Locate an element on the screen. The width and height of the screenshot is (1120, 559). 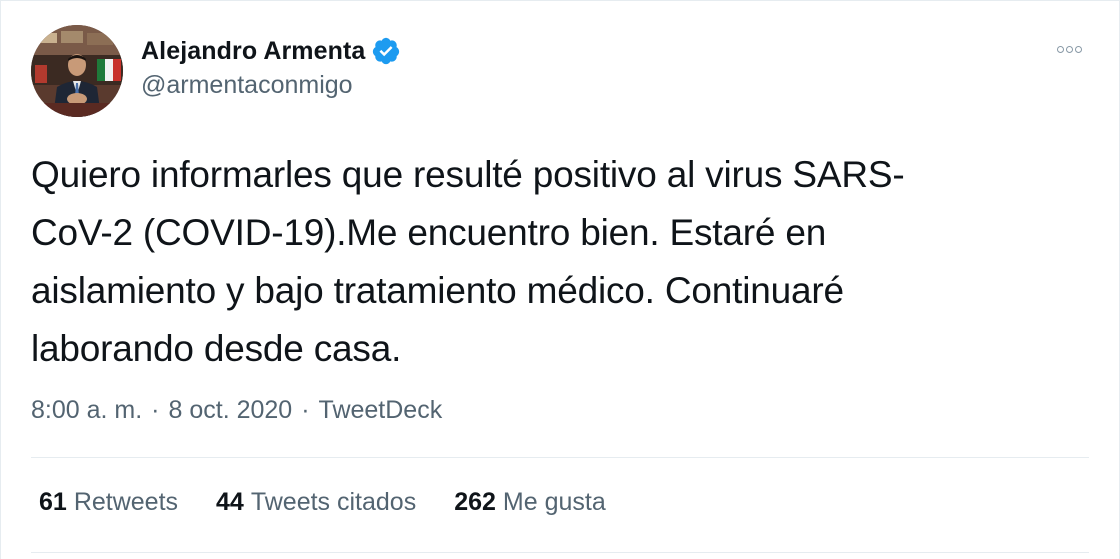
likes-count: 262 is located at coordinates (475, 502).